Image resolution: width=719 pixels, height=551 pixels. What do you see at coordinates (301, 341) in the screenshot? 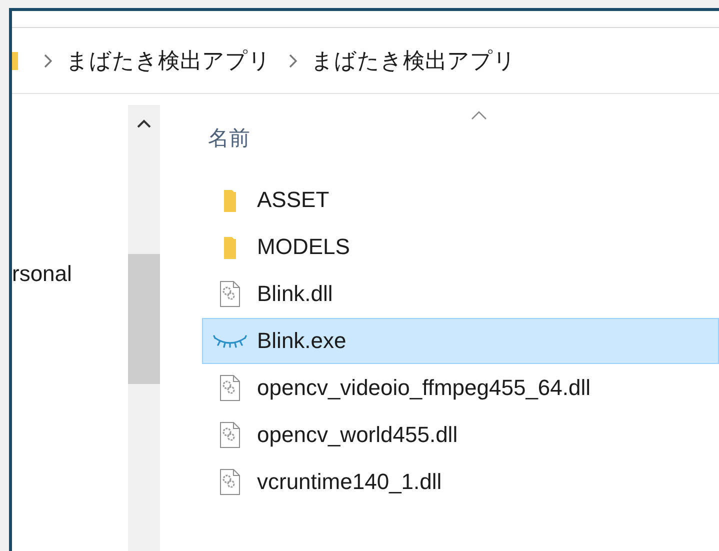
I see `file-name: Blink.exe` at bounding box center [301, 341].